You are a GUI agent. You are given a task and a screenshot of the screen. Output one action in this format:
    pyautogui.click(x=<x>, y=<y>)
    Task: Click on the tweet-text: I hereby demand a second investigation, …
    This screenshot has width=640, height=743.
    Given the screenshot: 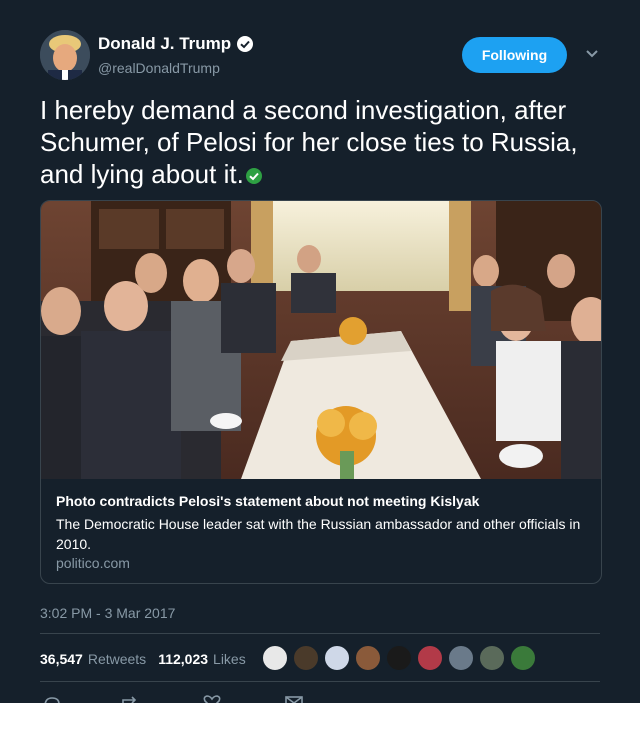 What is the action you would take?
    pyautogui.click(x=325, y=142)
    